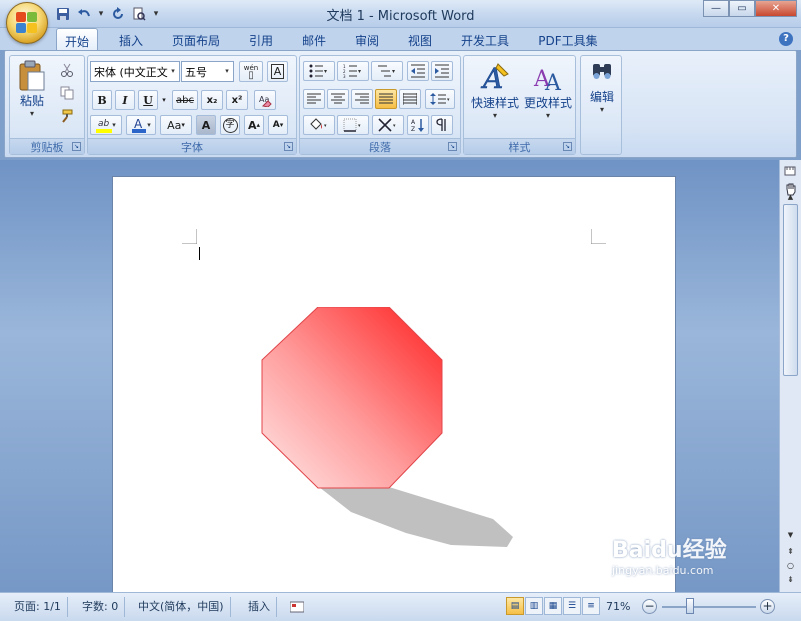  What do you see at coordinates (212, 100) in the screenshot?
I see `subscript-button: x₂` at bounding box center [212, 100].